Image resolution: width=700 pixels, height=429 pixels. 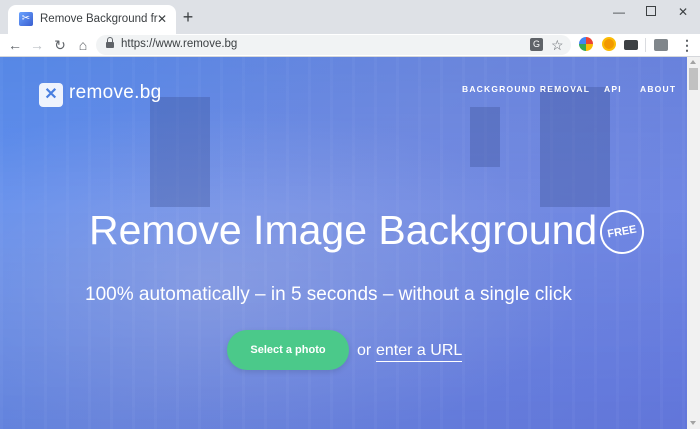 I want to click on close-window-button: ✕, so click(x=683, y=12).